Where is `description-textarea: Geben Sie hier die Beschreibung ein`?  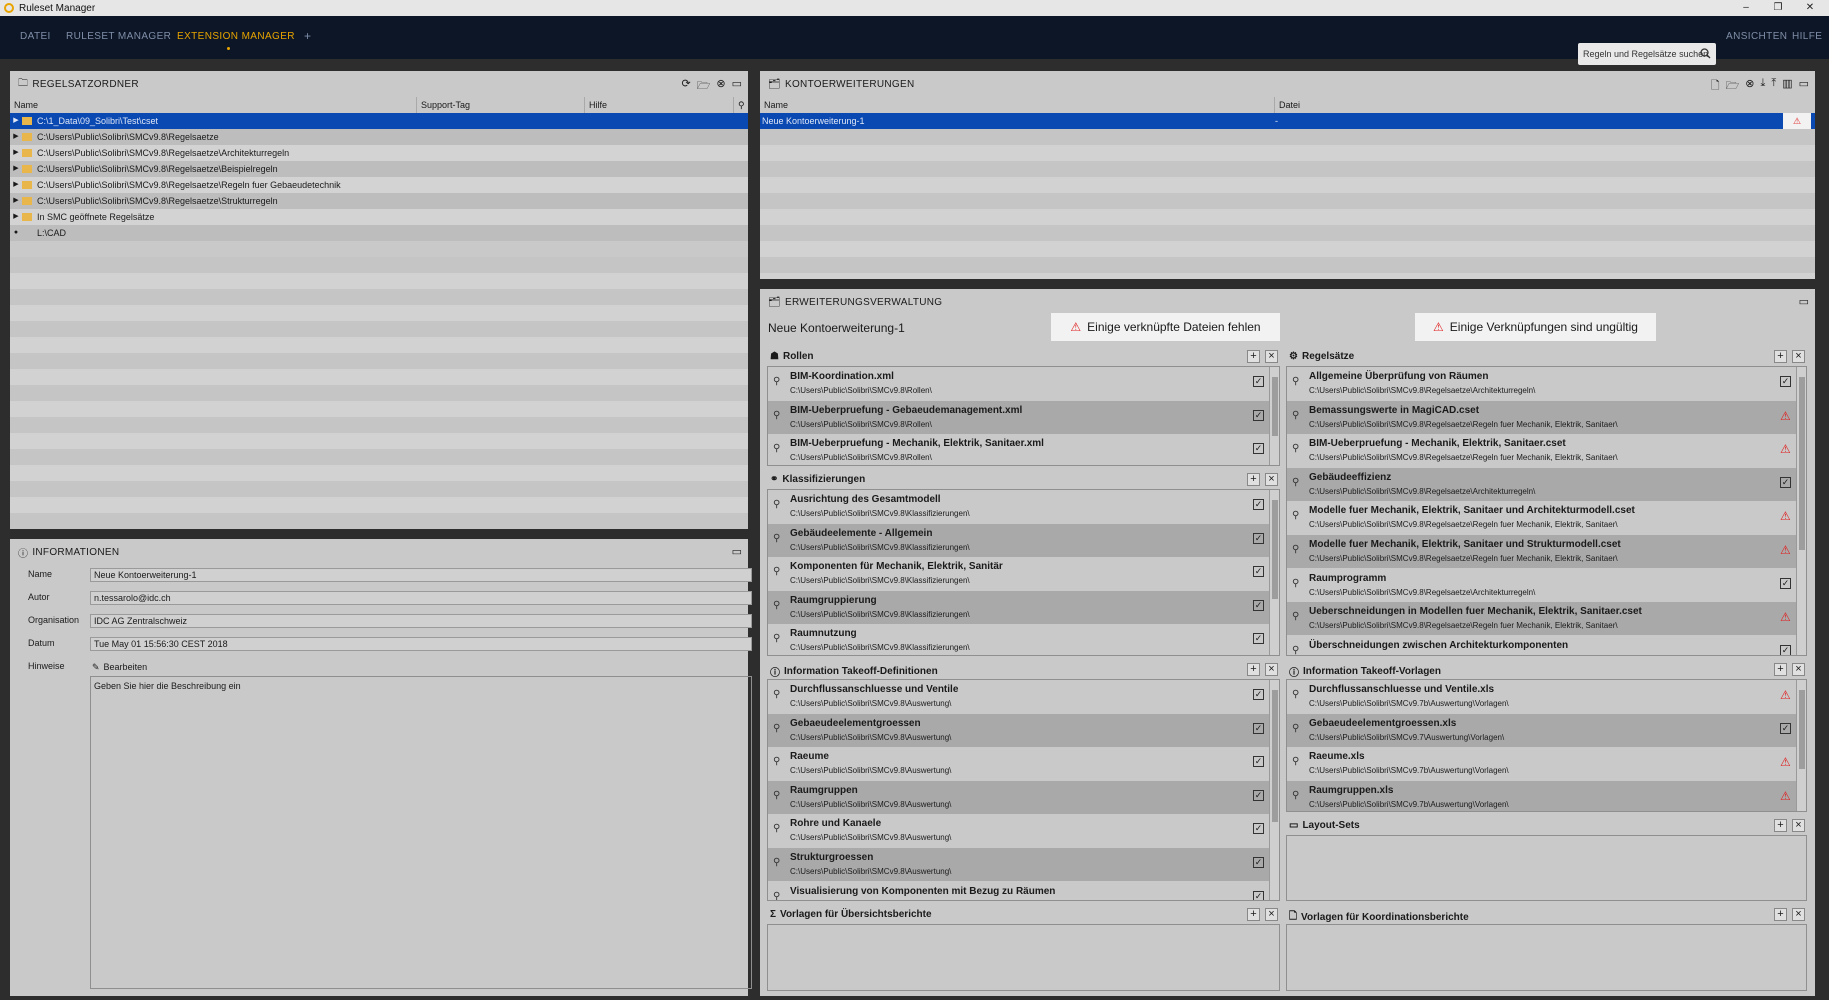 description-textarea: Geben Sie hier die Beschreibung ein is located at coordinates (421, 832).